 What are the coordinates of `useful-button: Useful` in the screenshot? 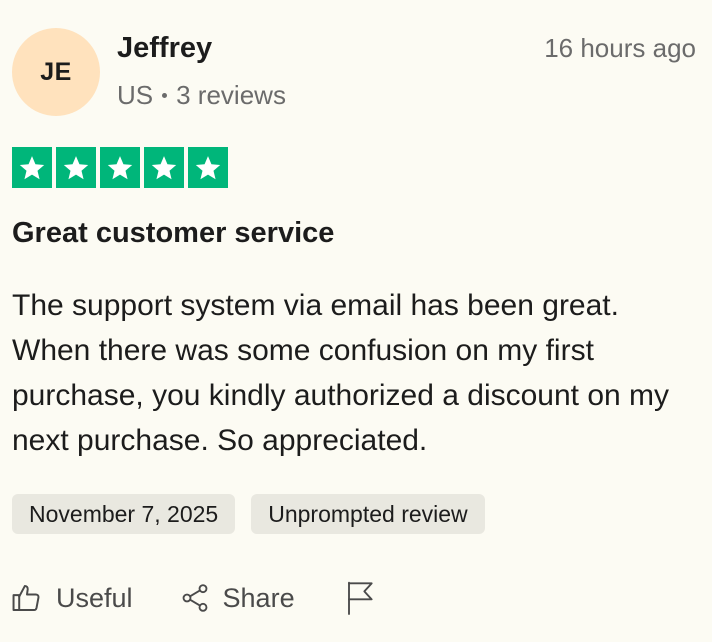 It's located at (71, 598).